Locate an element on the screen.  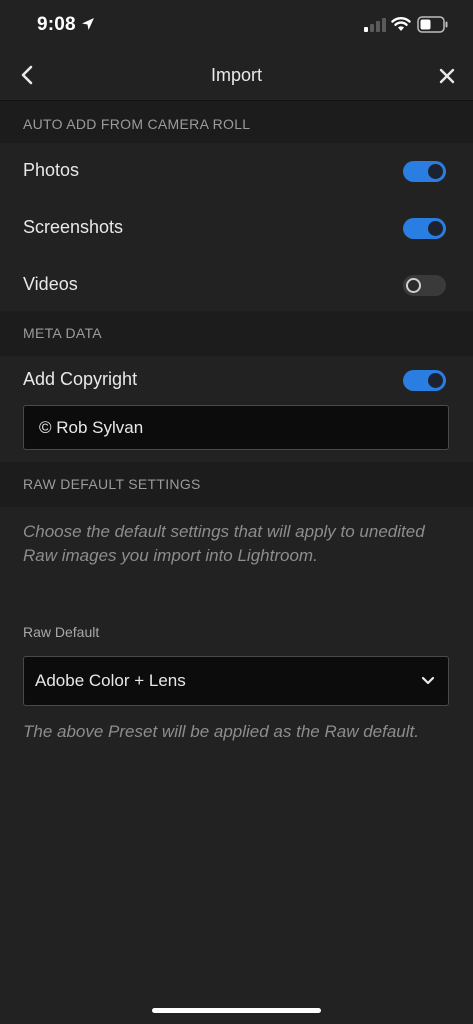
section-title: META DATA is located at coordinates (62, 333).